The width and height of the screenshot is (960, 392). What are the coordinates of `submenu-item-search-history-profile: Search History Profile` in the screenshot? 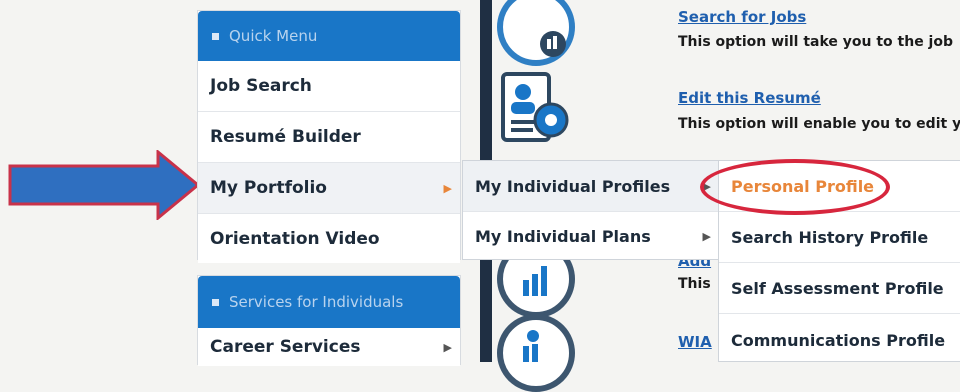 It's located at (839, 237).